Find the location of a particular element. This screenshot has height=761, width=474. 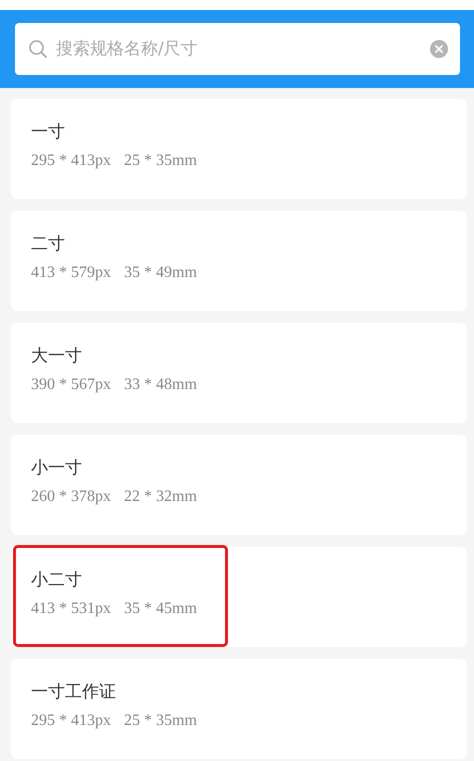

pixel-size: 260 * 378px is located at coordinates (71, 497).